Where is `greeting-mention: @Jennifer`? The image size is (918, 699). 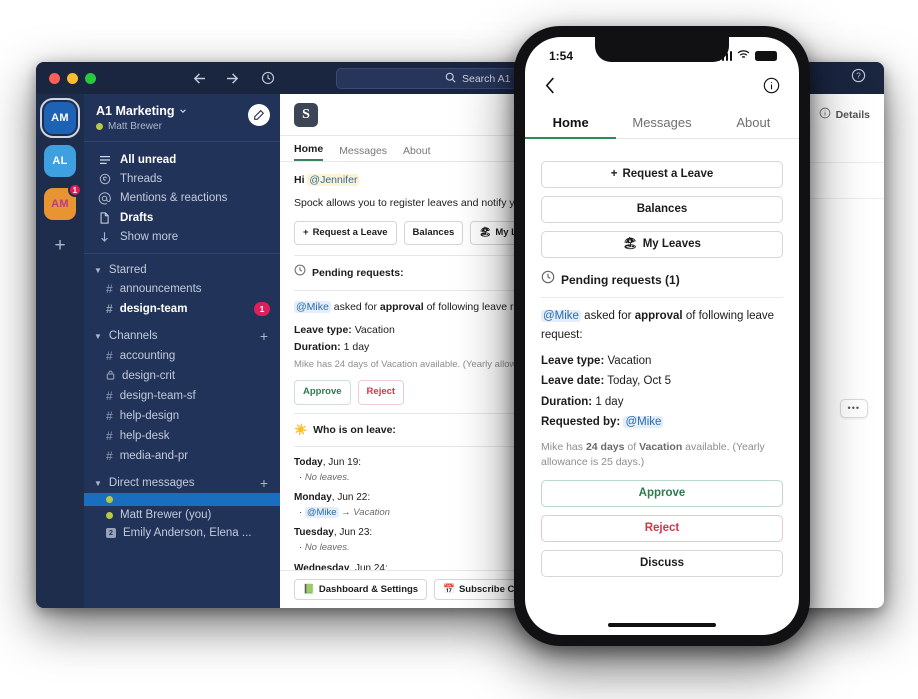 greeting-mention: @Jennifer is located at coordinates (333, 180).